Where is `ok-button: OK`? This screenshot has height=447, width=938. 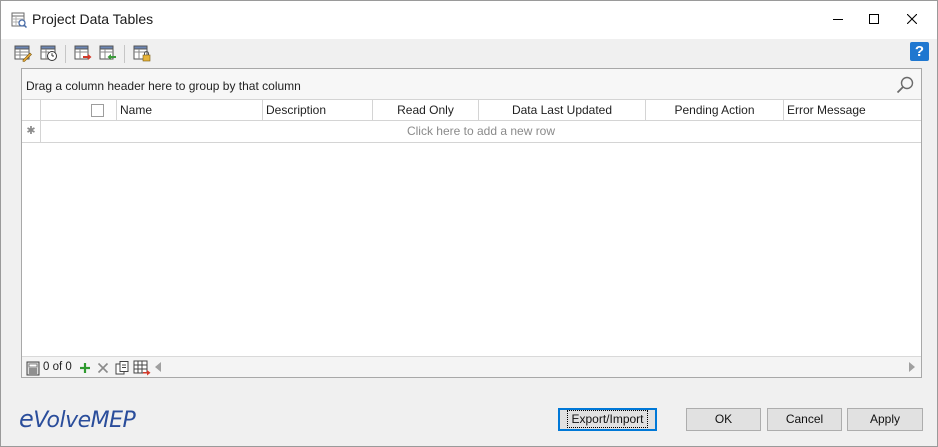
ok-button: OK is located at coordinates (723, 419).